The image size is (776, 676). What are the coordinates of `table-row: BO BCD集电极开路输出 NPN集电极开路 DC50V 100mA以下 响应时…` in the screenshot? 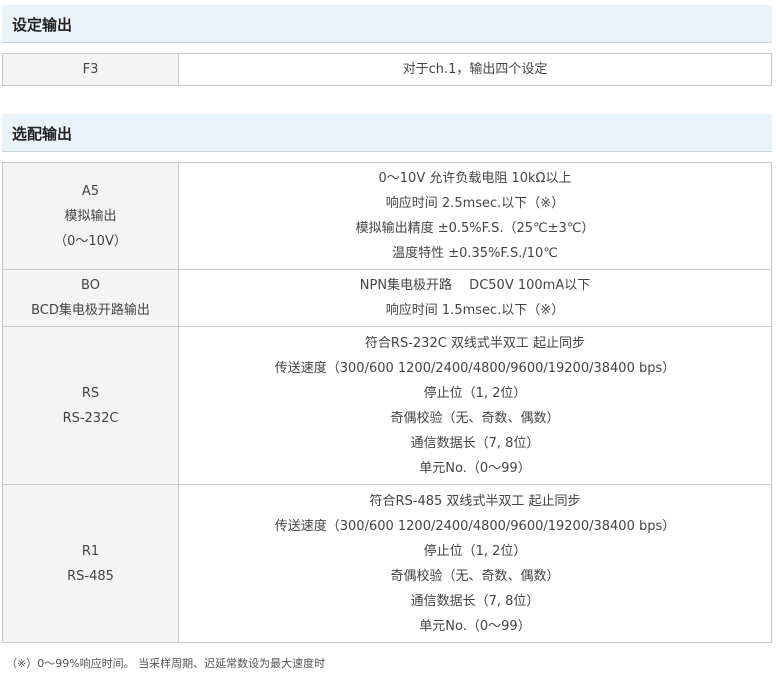 It's located at (387, 298).